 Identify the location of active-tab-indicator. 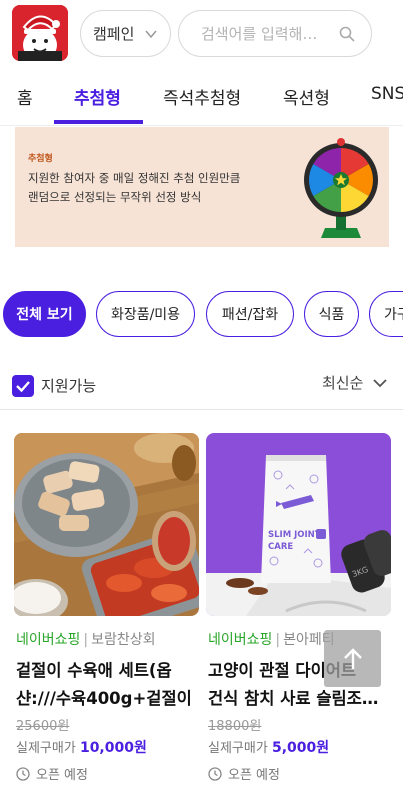
(98, 122).